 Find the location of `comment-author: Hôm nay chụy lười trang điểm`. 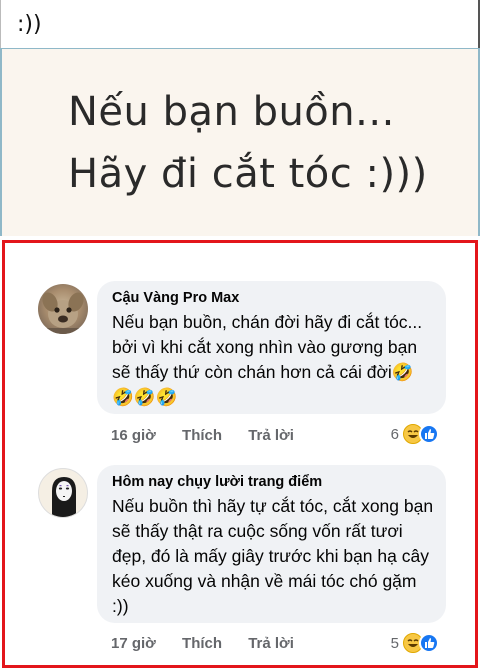

comment-author: Hôm nay chụy lười trang điểm is located at coordinates (273, 482).